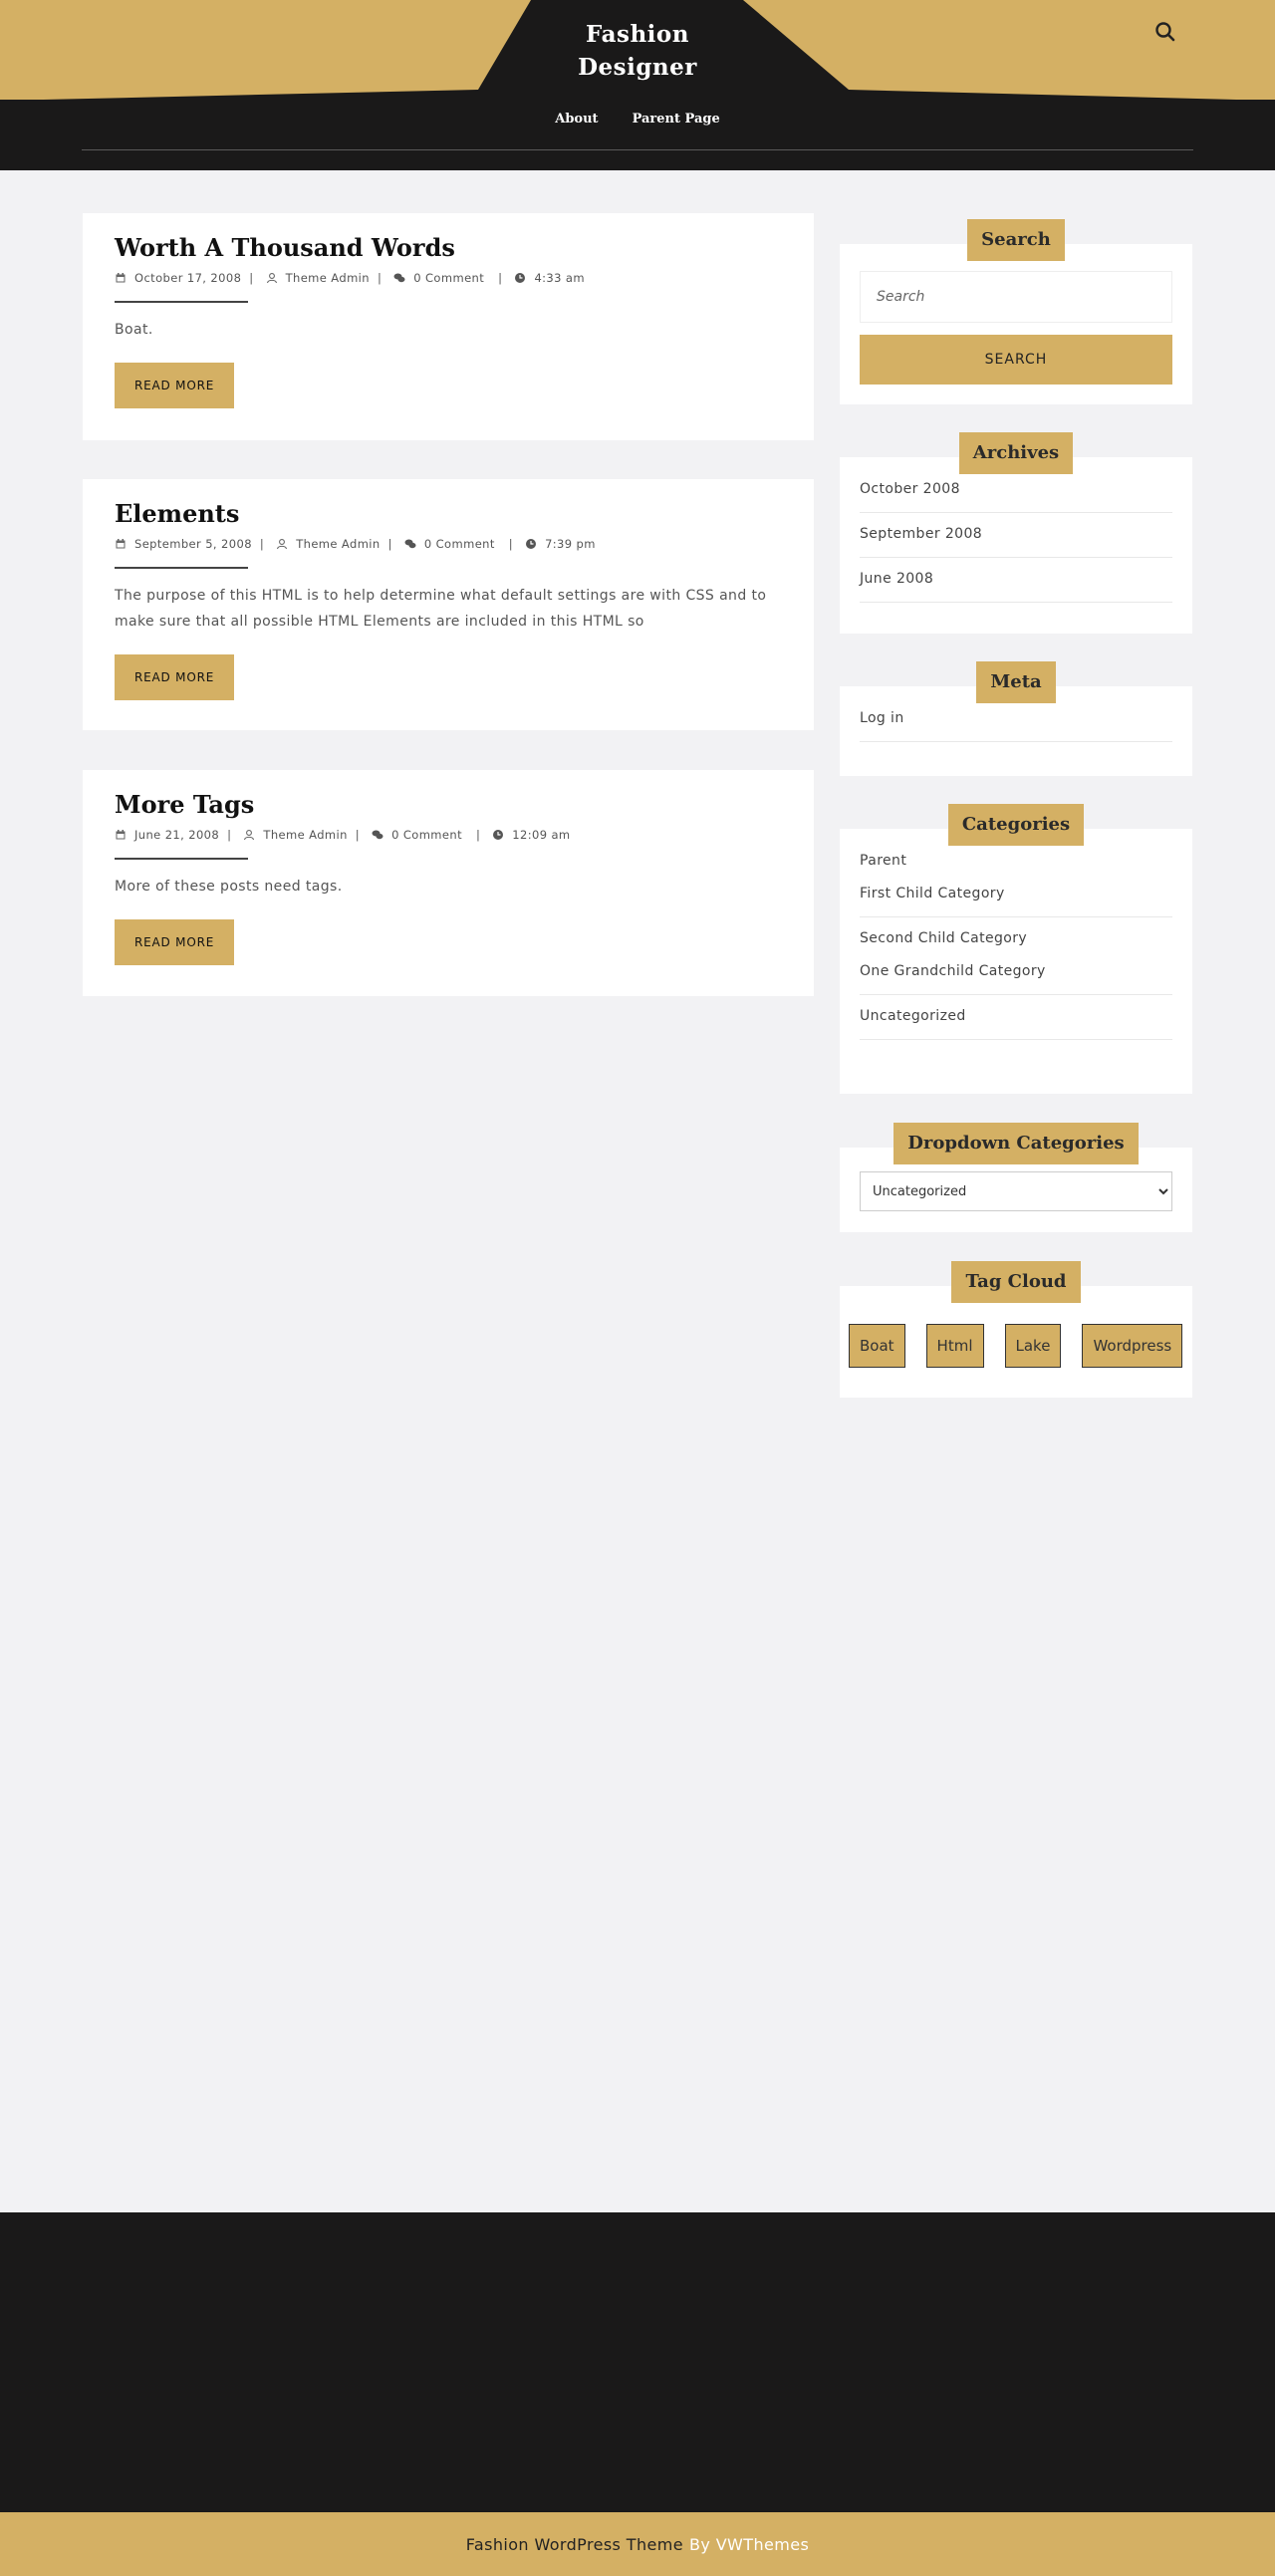 This screenshot has width=1275, height=2576. I want to click on widget-title-categories: Categories, so click(1016, 825).